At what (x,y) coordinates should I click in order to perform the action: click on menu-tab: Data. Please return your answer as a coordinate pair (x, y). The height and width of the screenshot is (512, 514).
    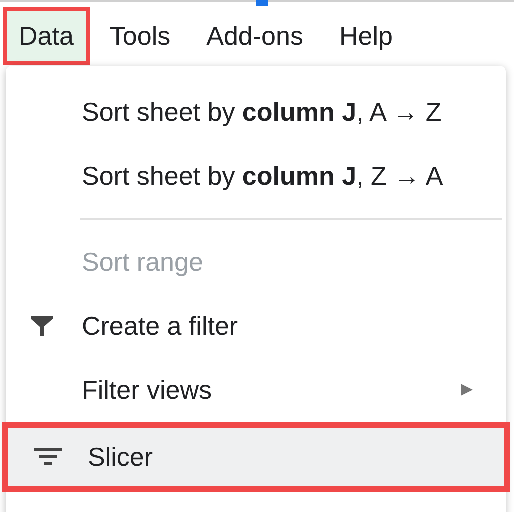
    Looking at the image, I should click on (46, 36).